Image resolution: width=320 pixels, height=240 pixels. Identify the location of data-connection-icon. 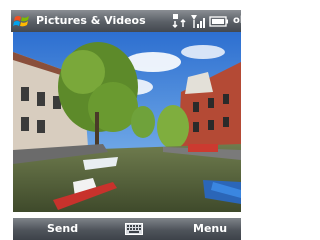
(180, 21).